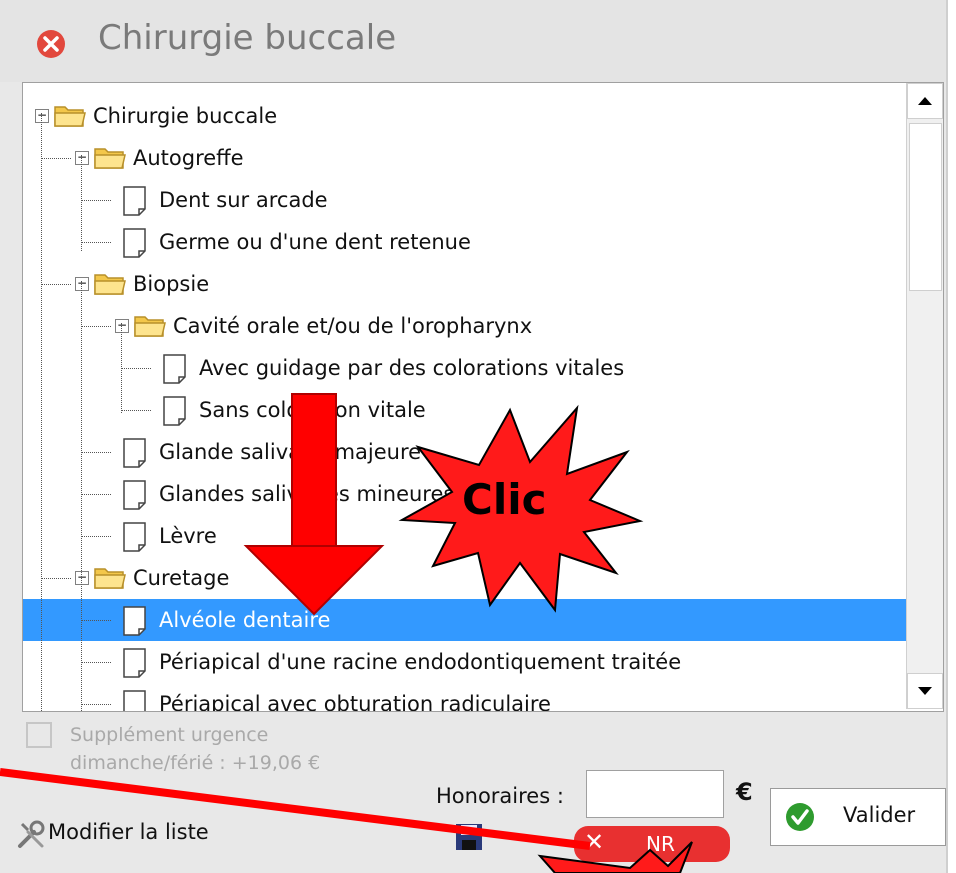  I want to click on tree-node-label: Lèvre, so click(188, 536).